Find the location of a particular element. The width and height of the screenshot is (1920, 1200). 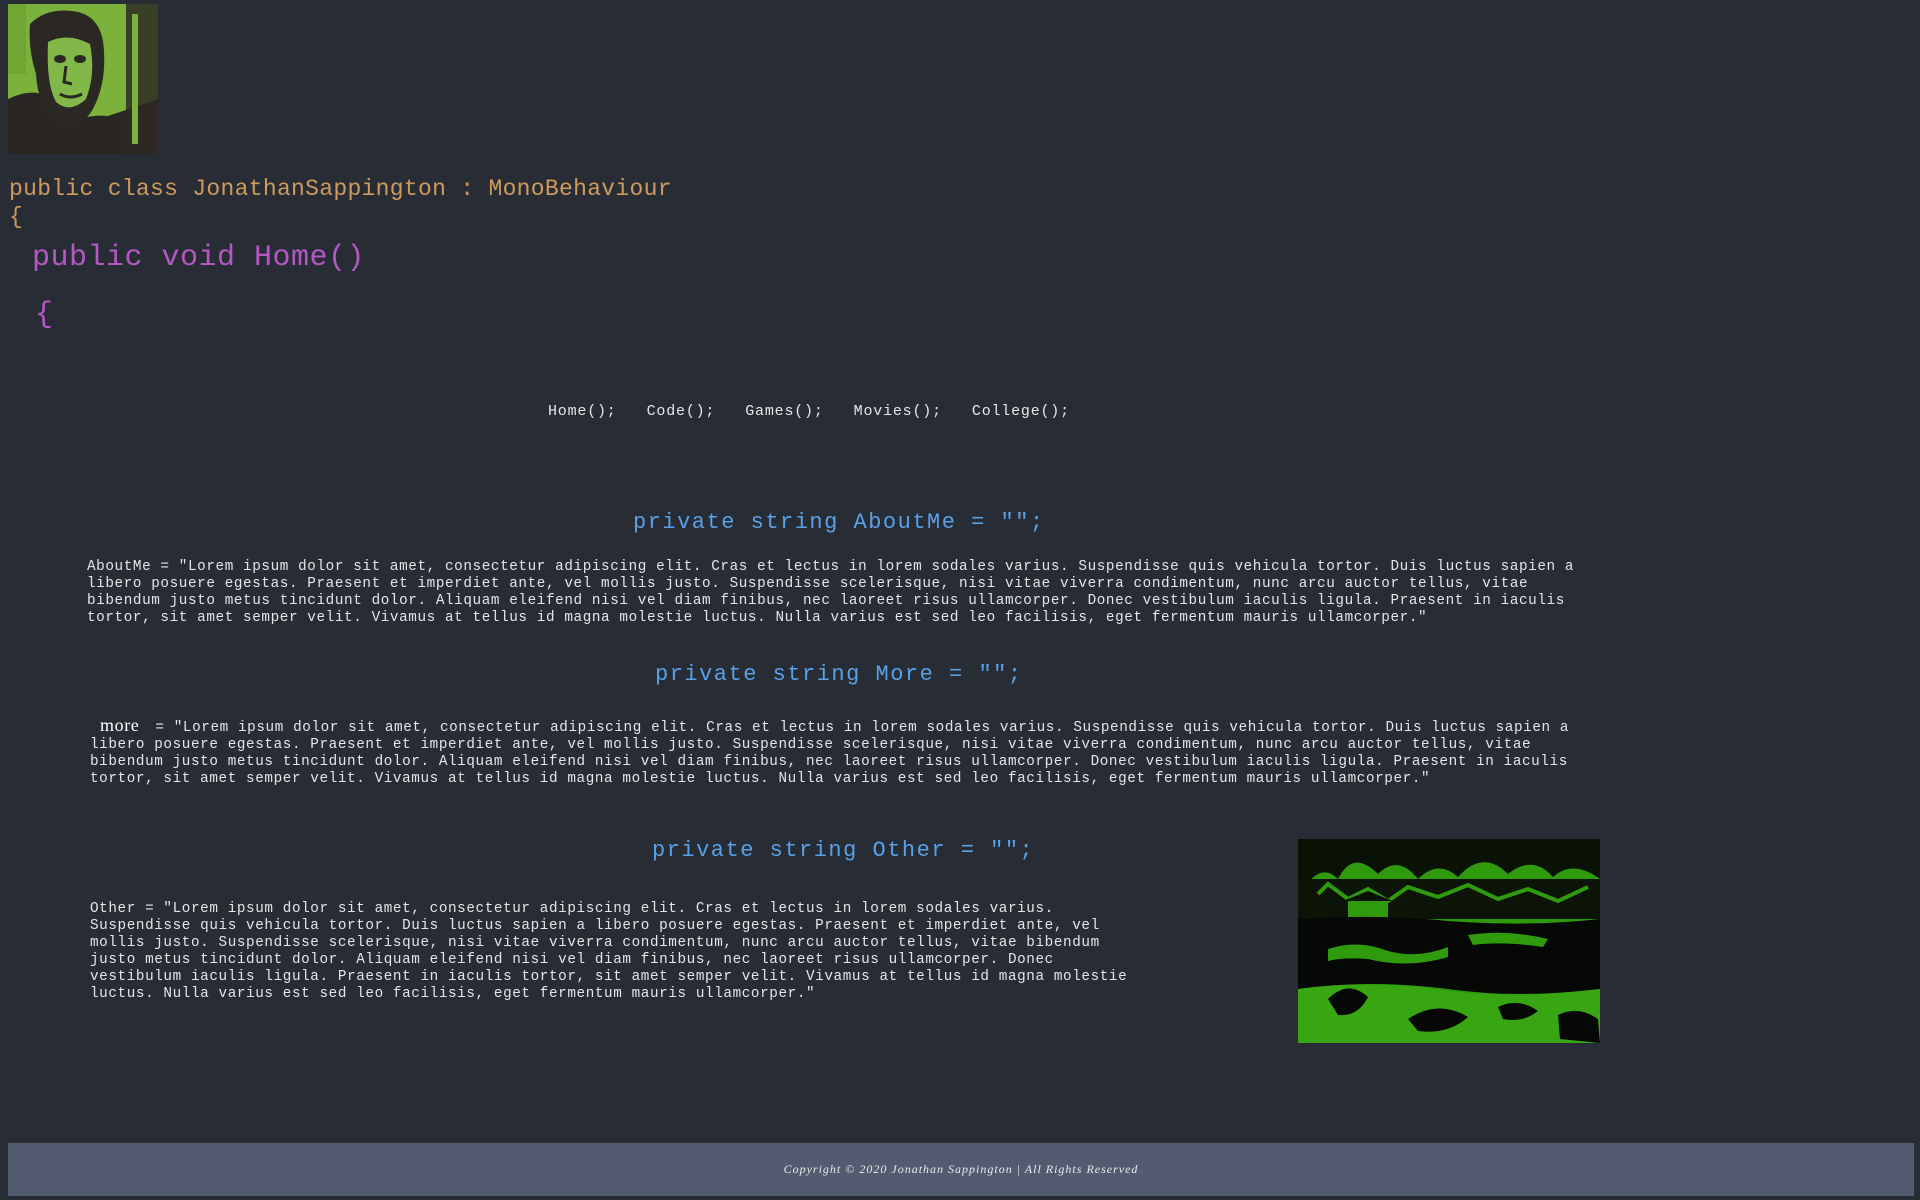

more-label: more is located at coordinates (120, 725).